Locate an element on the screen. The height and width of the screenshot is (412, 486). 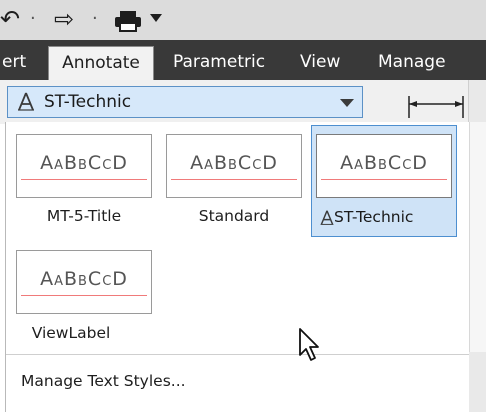
style-tile-mt-5-title: AaBbCcD is located at coordinates (84, 166).